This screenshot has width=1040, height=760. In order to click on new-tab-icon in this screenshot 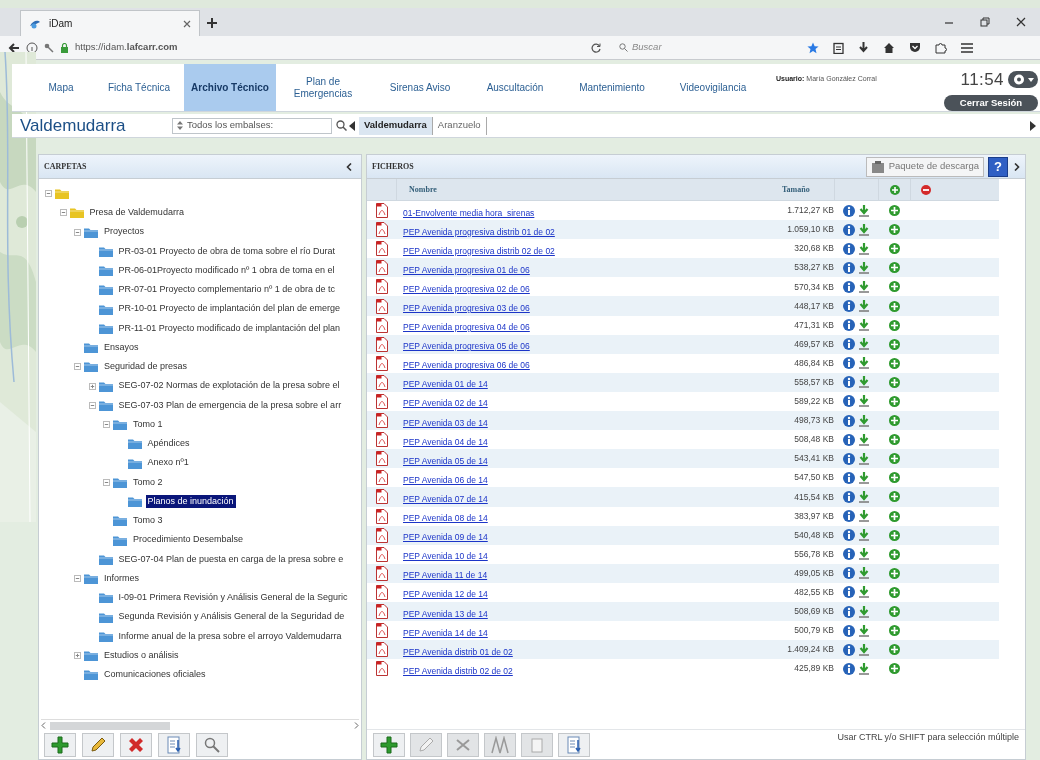, I will do `click(212, 23)`.